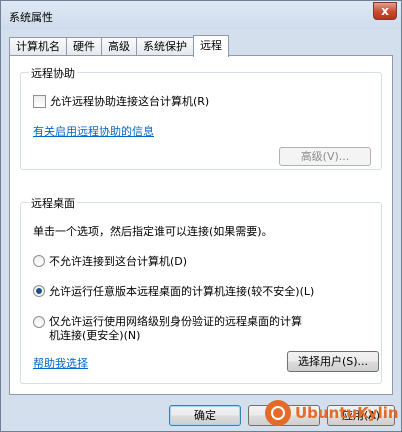  What do you see at coordinates (95, 335) in the screenshot?
I see `radio-nla-label-line2: 机连接(更安全)(N)` at bounding box center [95, 335].